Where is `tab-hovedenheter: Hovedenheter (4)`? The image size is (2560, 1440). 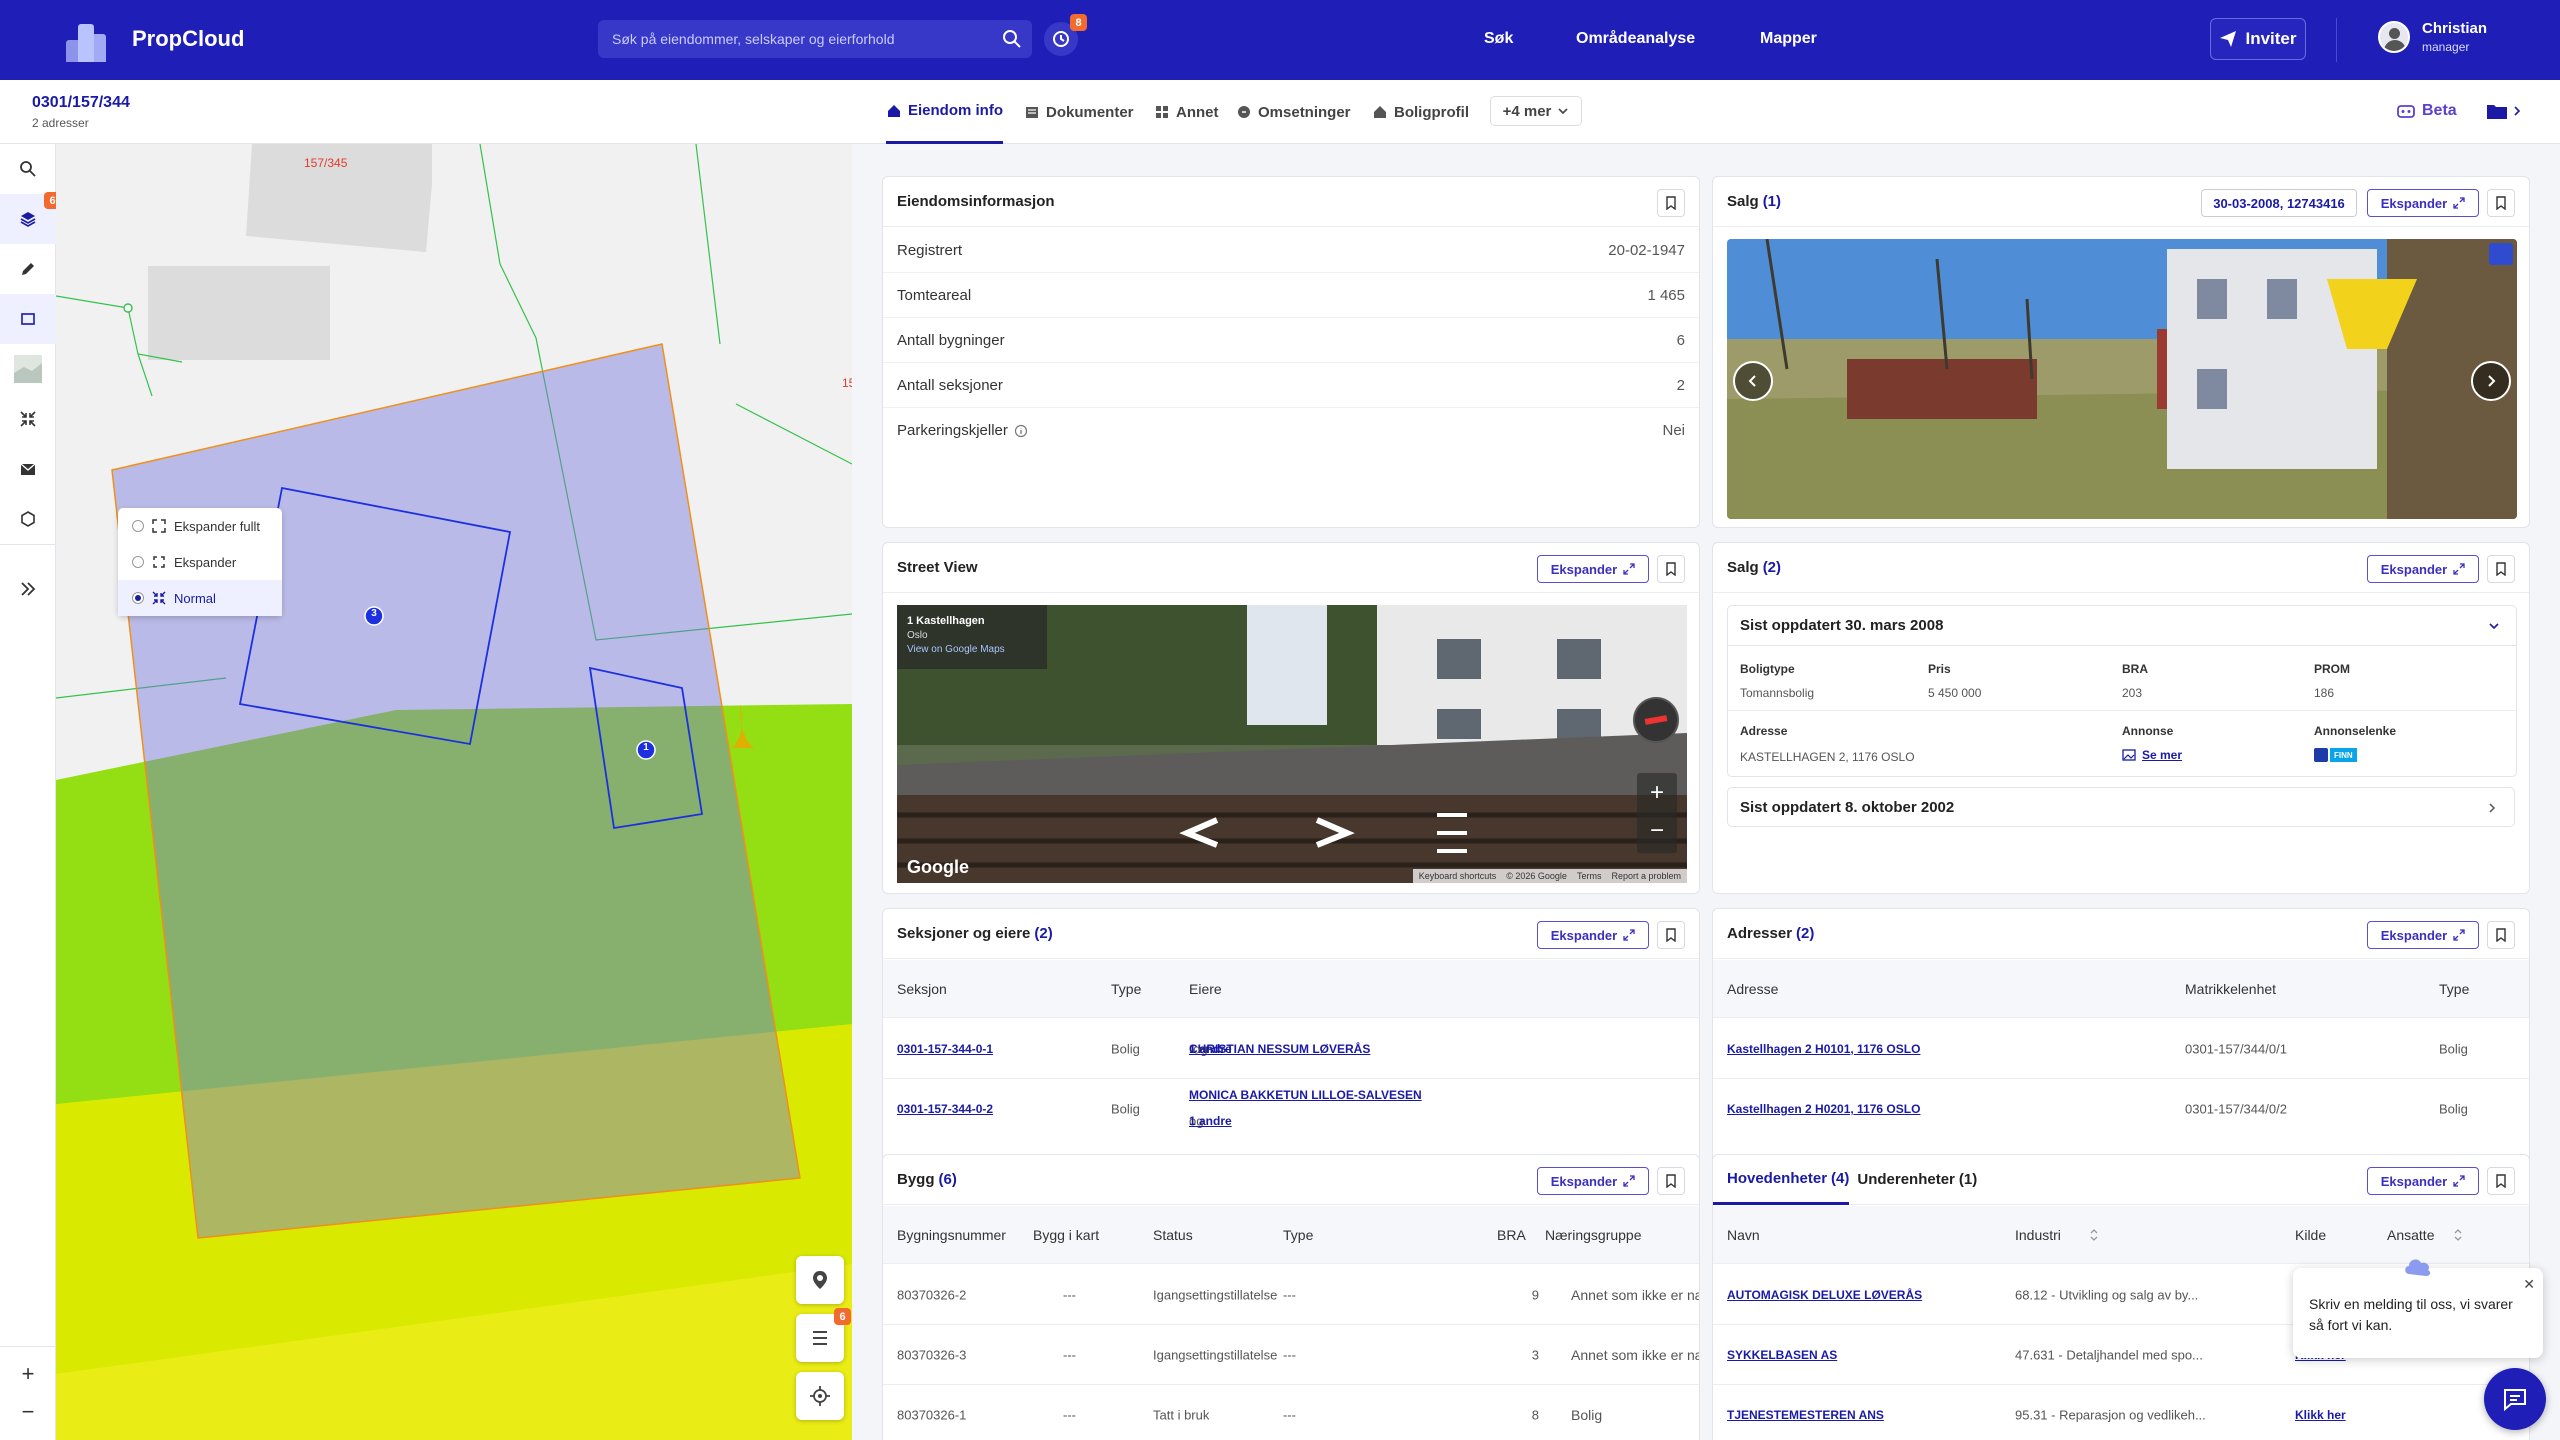 tab-hovedenheter: Hovedenheter (4) is located at coordinates (1781, 1180).